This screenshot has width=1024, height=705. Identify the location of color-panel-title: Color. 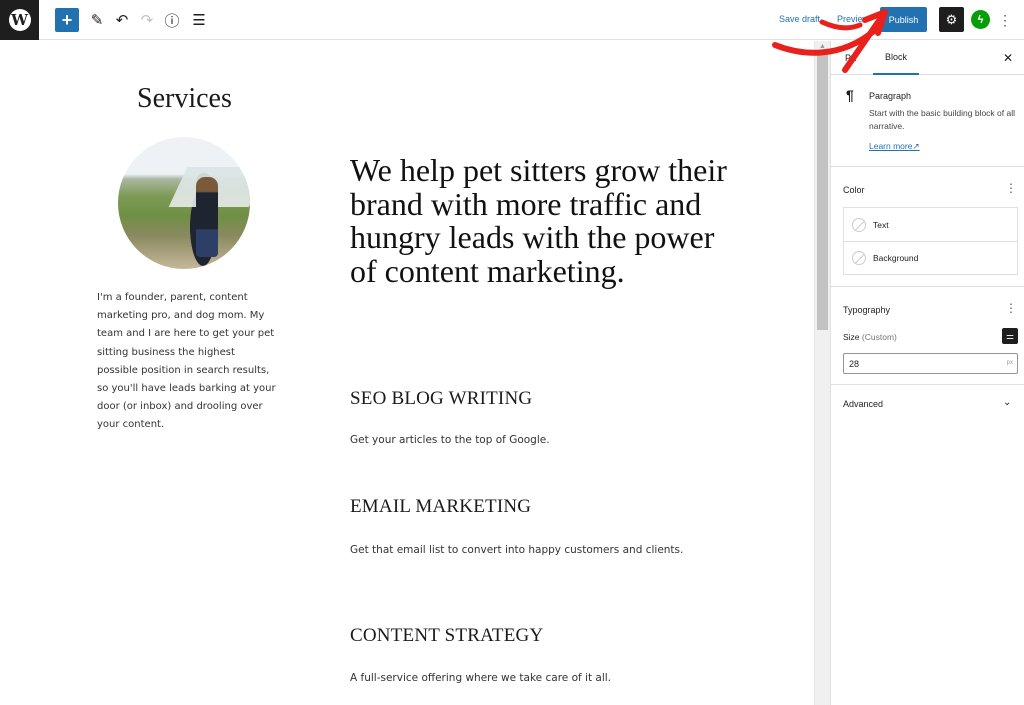
(854, 190).